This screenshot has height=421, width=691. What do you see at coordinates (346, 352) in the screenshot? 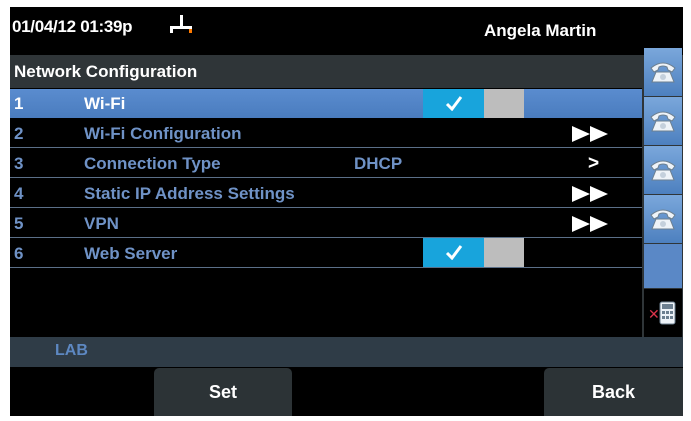
I see `status-bar: LAB` at bounding box center [346, 352].